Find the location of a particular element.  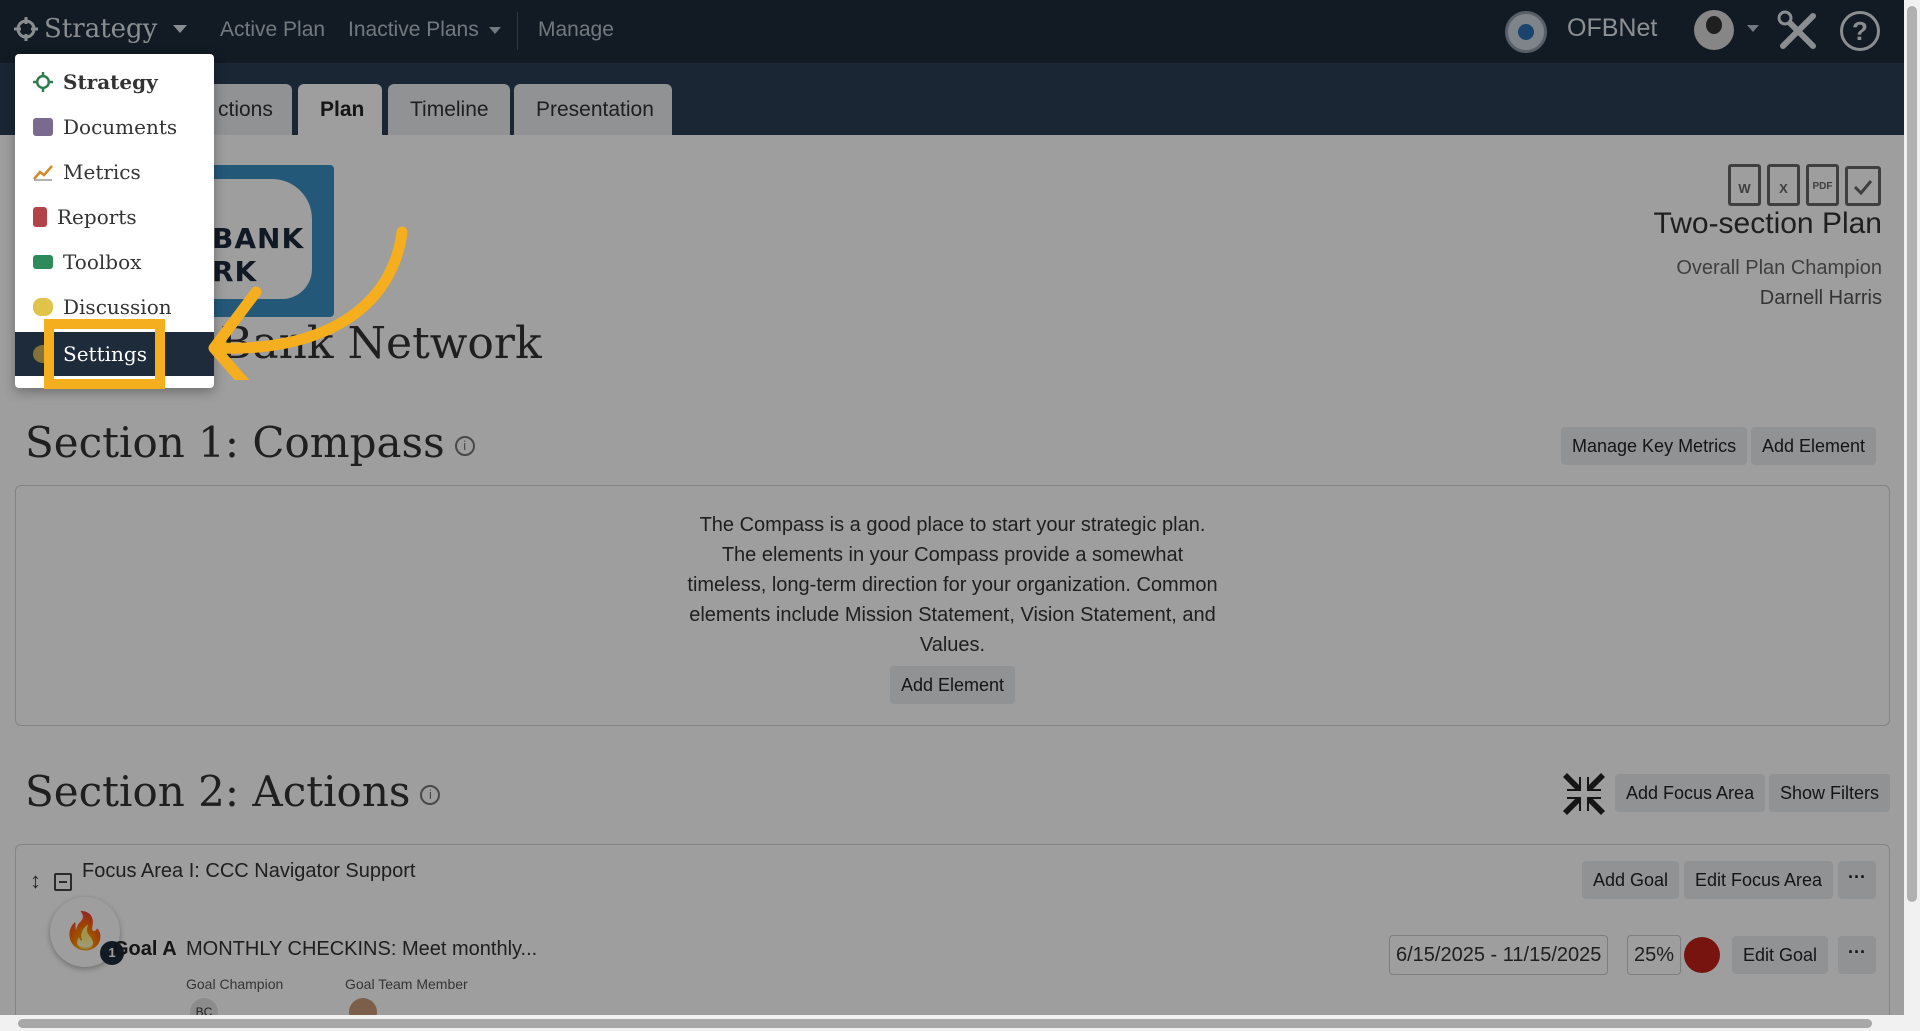

menu-item-label: Toolbox is located at coordinates (102, 262).